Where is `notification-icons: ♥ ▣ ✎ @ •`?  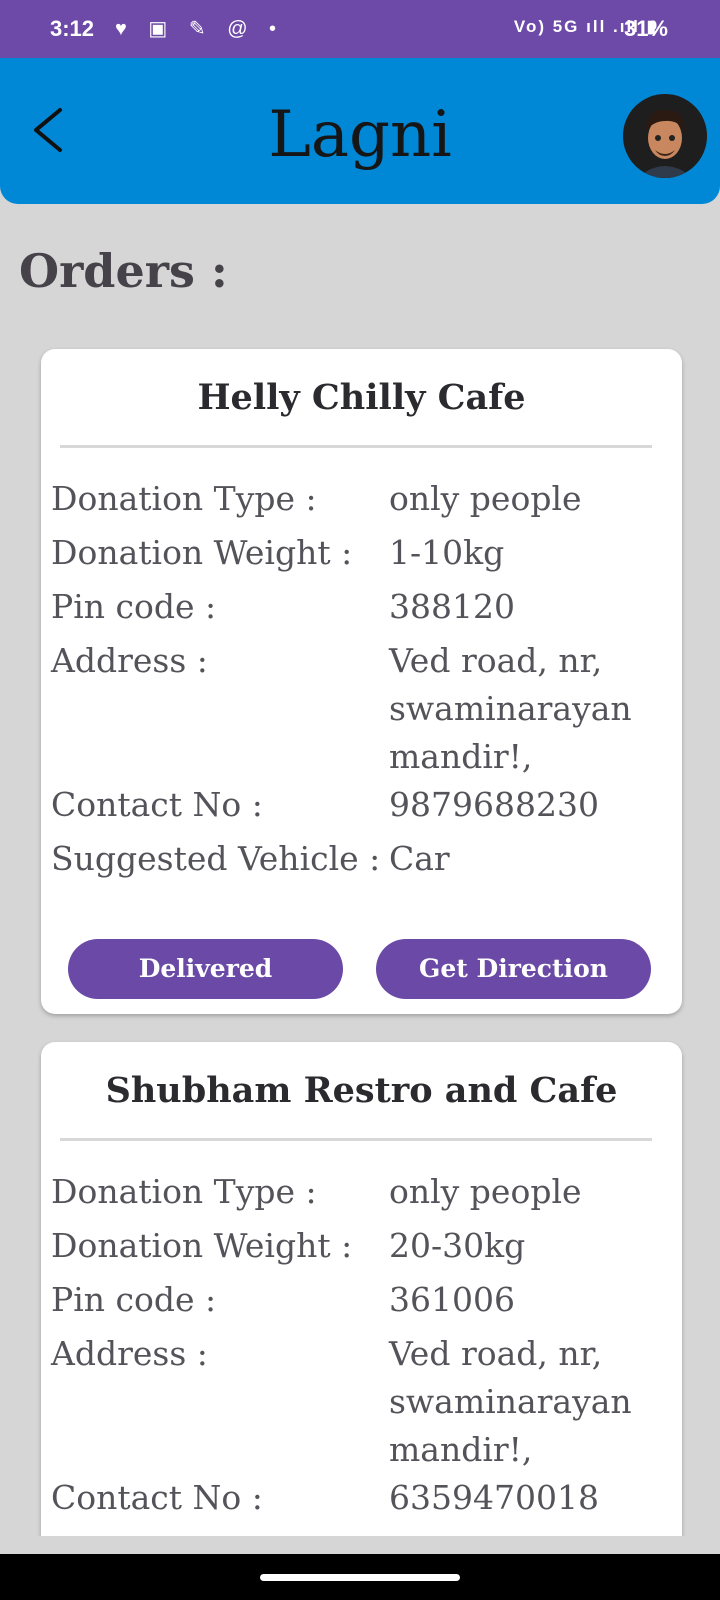
notification-icons: ♥ ▣ ✎ @ • is located at coordinates (200, 29).